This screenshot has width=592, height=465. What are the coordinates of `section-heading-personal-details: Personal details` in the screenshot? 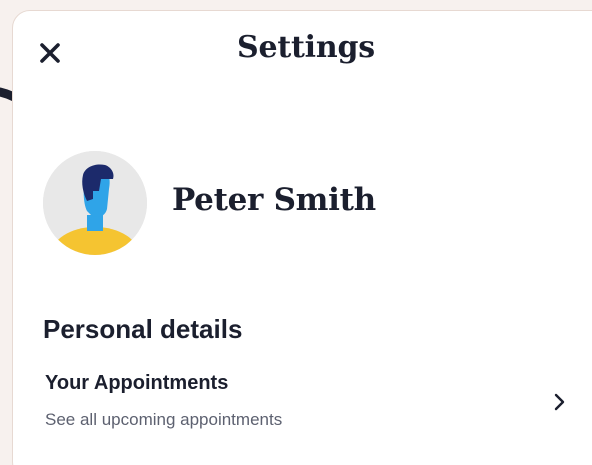 It's located at (143, 329).